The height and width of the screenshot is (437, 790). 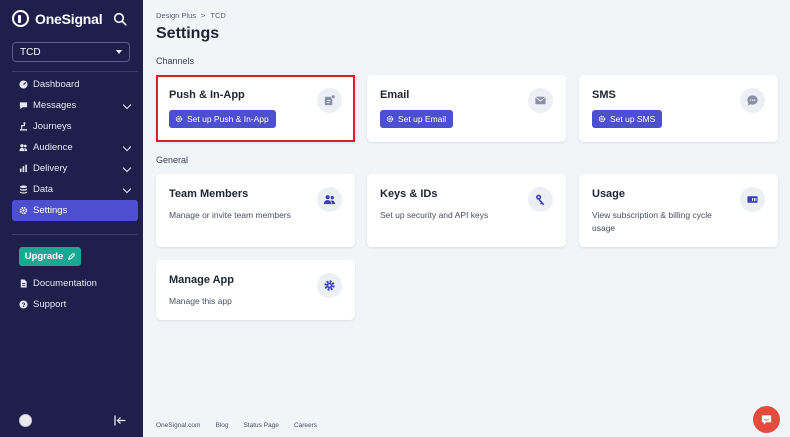 I want to click on keys-icon, so click(x=540, y=199).